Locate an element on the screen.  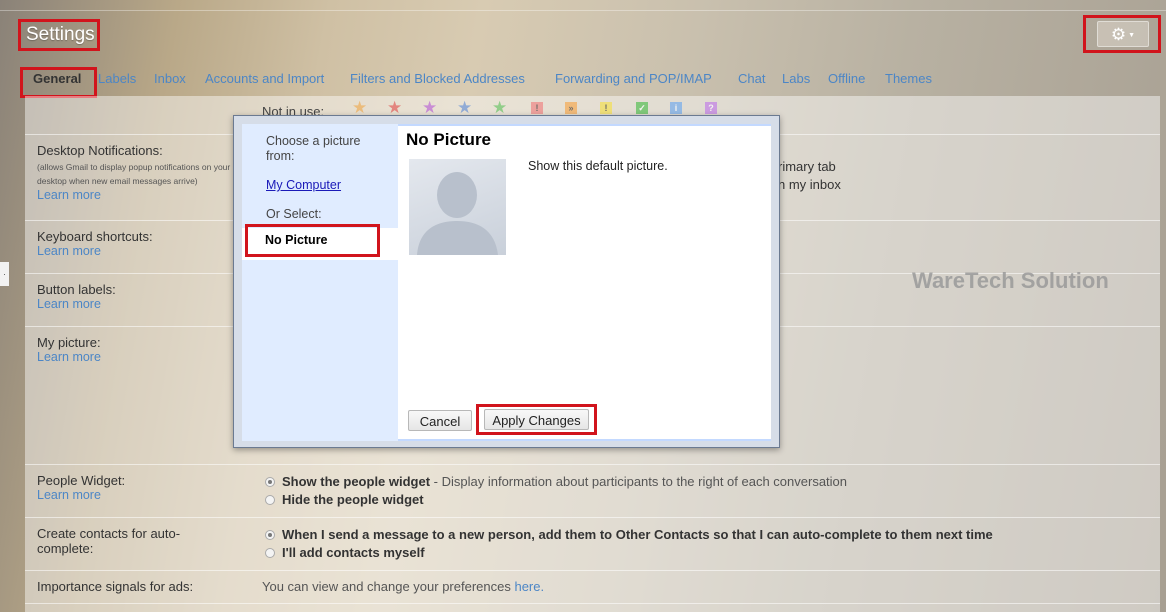
settings-gear-highlight: ⚙ ▼ is located at coordinates (1122, 34).